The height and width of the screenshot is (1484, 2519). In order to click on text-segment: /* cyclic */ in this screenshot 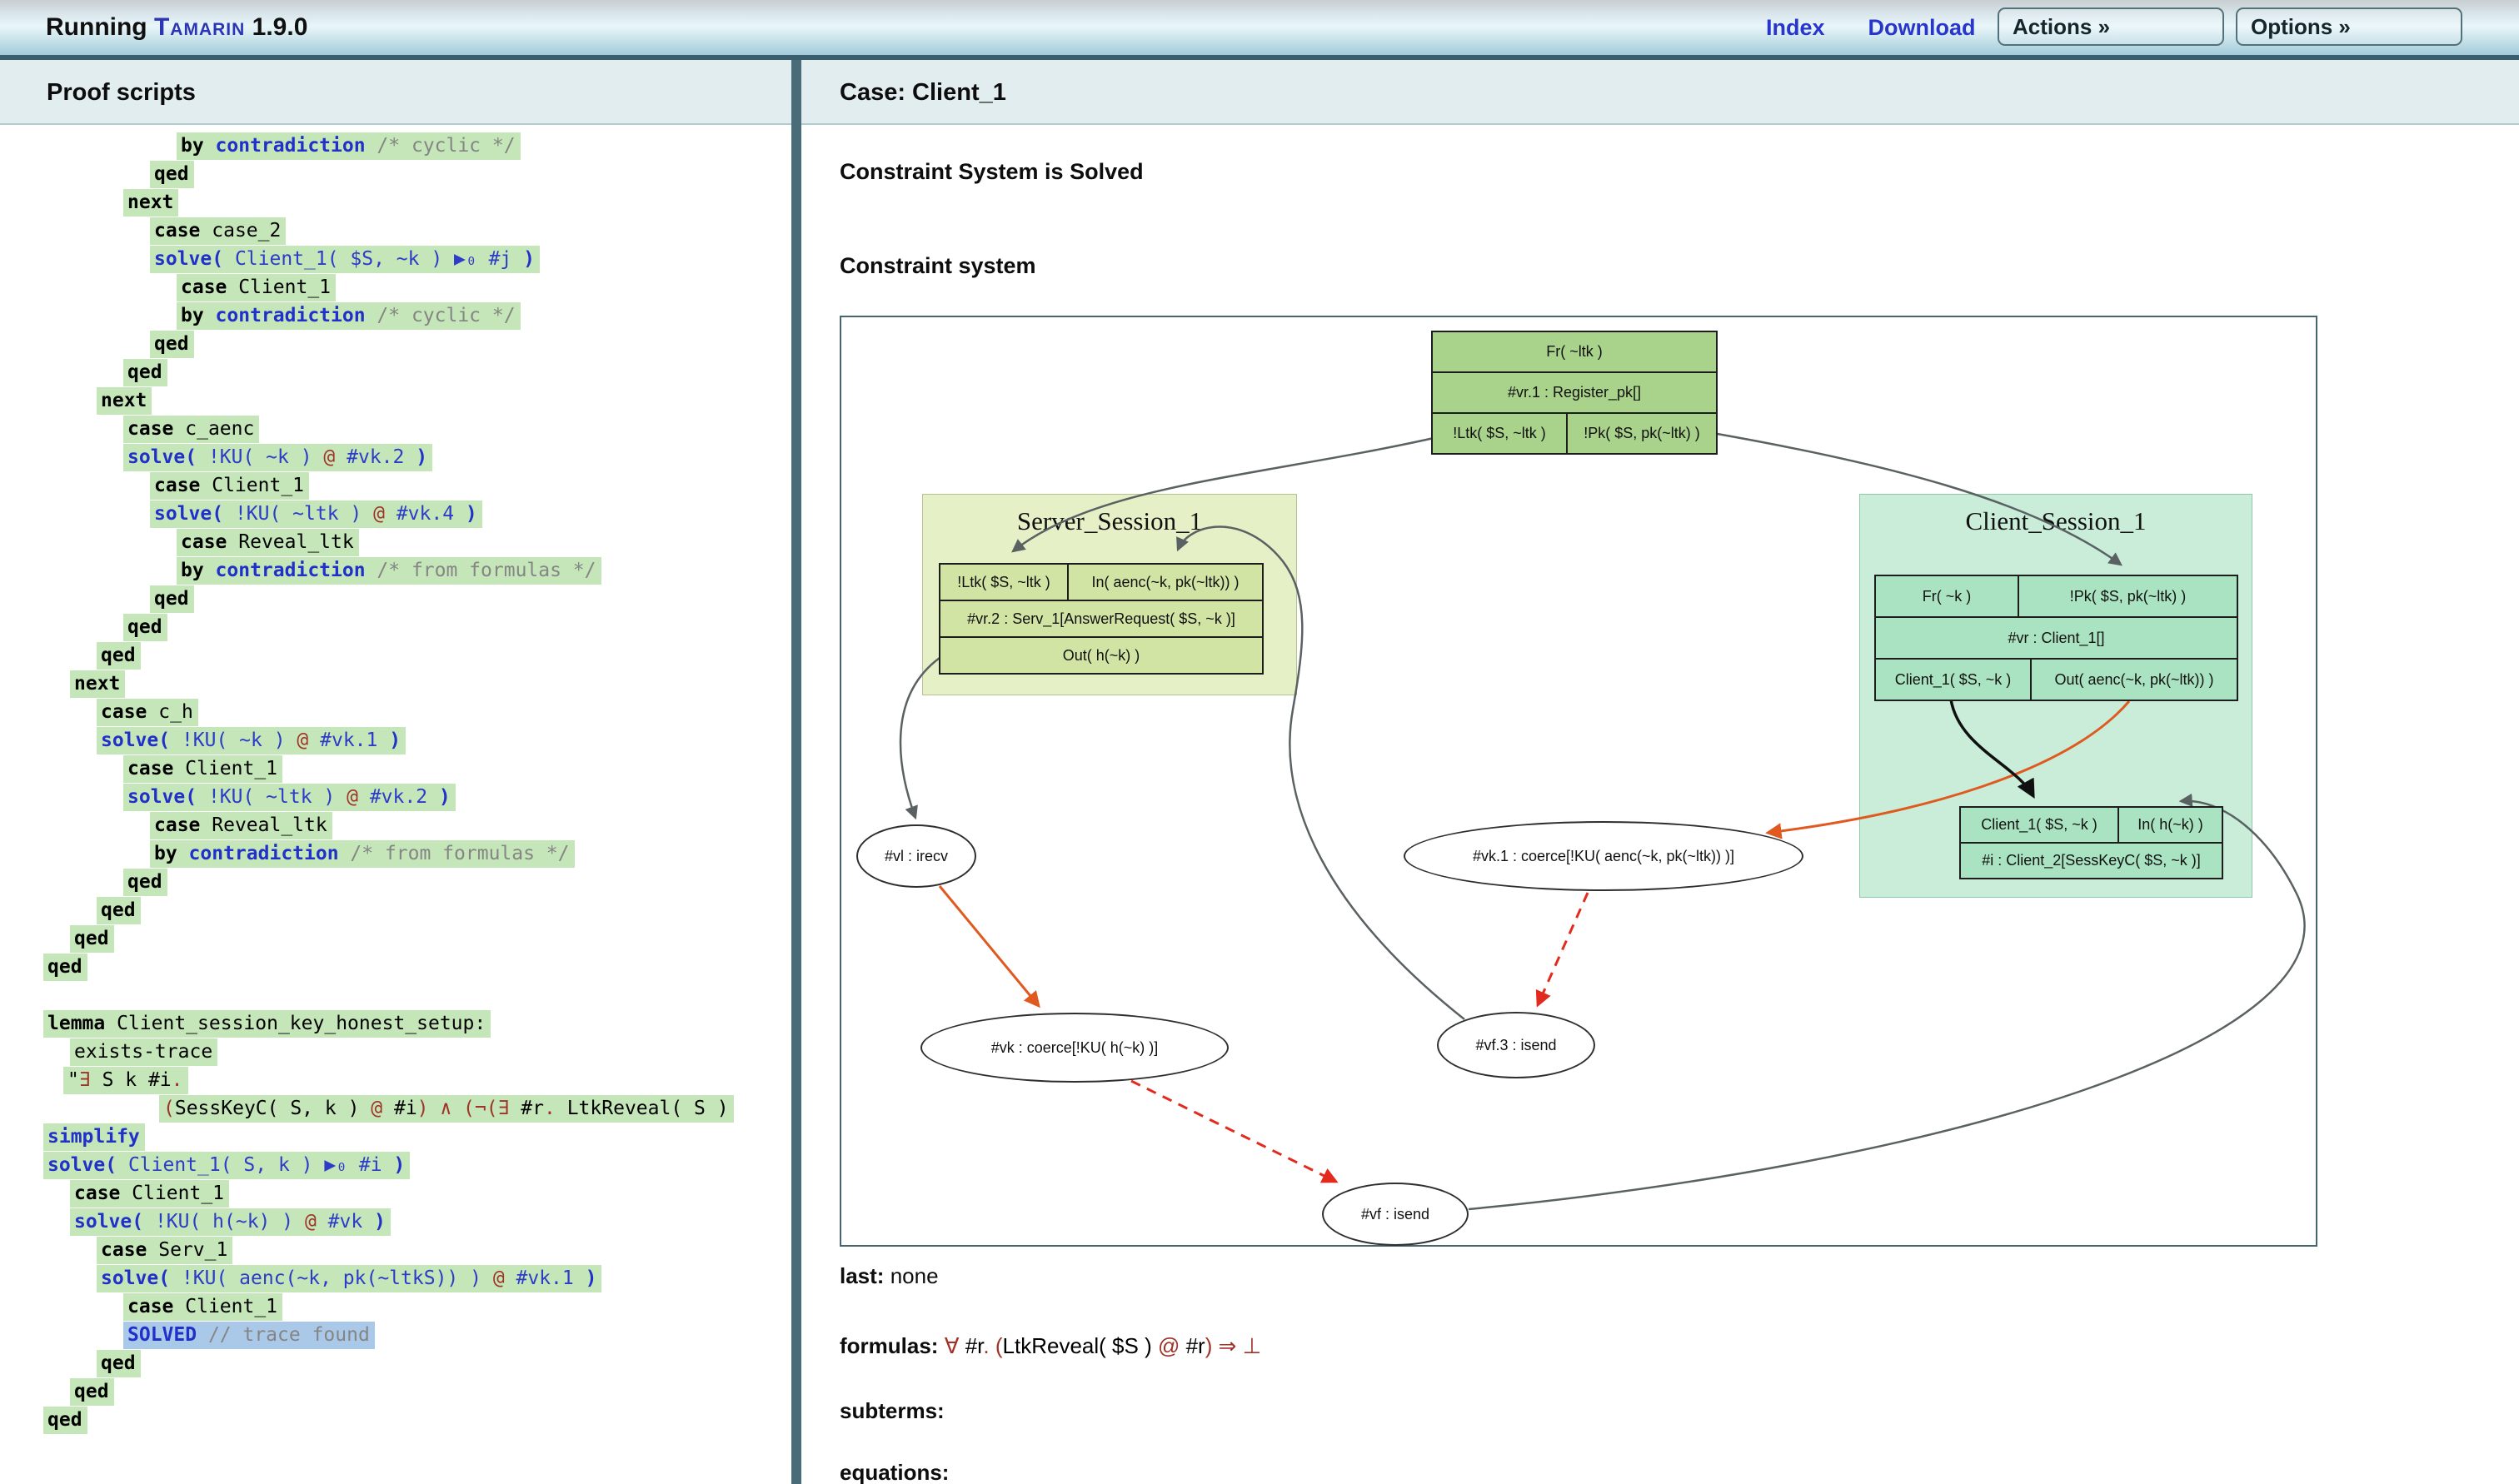, I will do `click(440, 315)`.